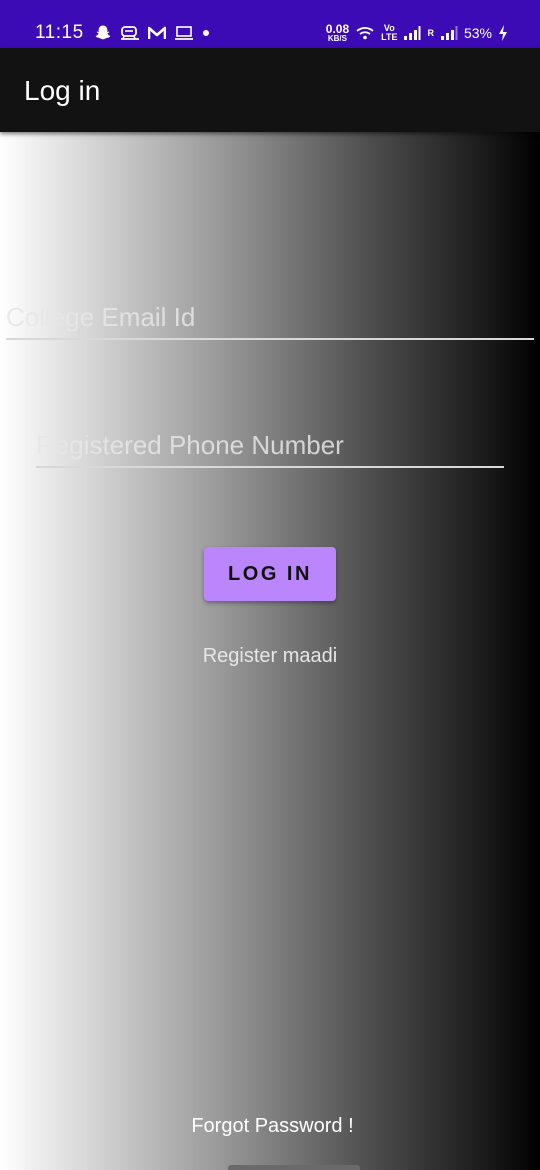 The image size is (540, 1170). What do you see at coordinates (449, 33) in the screenshot?
I see `signal-roaming-icon` at bounding box center [449, 33].